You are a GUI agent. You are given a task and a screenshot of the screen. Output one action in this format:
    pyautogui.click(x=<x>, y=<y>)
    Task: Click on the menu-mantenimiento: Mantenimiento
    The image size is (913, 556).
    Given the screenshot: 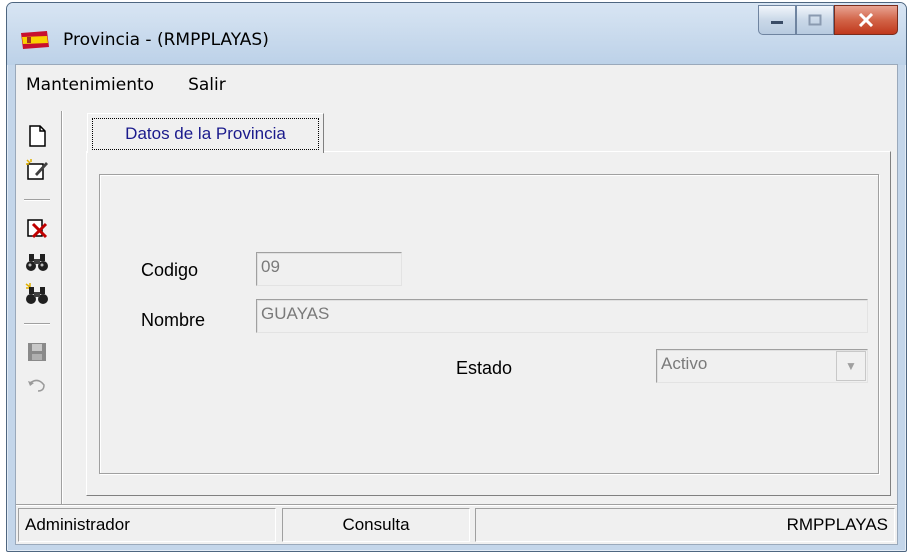 What is the action you would take?
    pyautogui.click(x=90, y=85)
    